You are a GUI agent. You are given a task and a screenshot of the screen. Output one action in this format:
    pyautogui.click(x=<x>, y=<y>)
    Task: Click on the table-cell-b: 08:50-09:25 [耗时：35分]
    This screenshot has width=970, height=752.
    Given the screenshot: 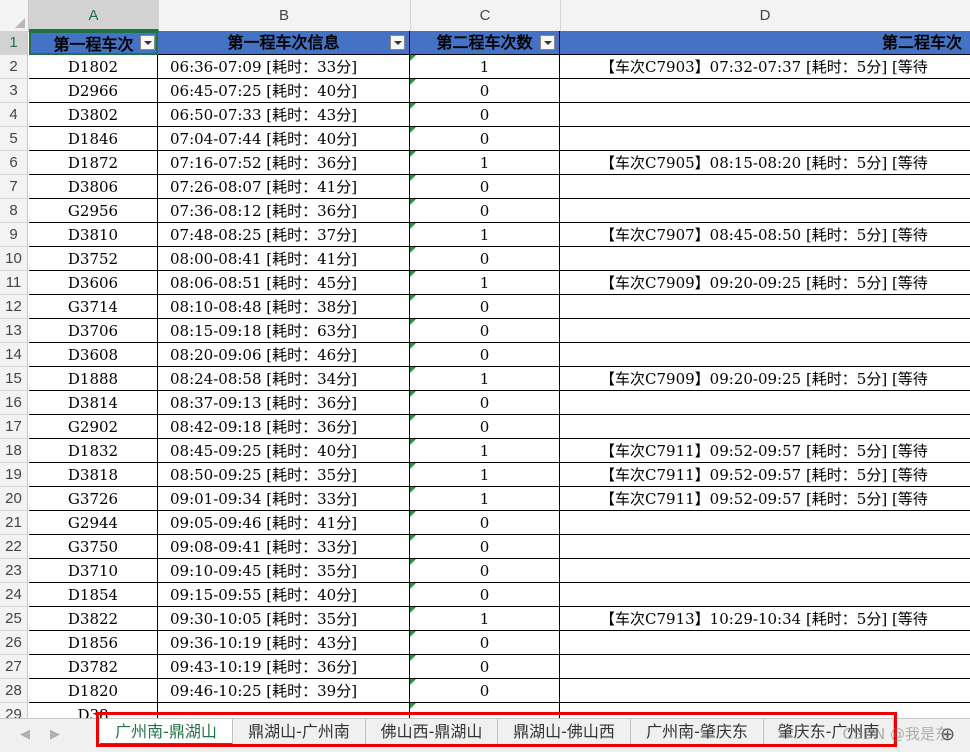 What is the action you would take?
    pyautogui.click(x=284, y=475)
    